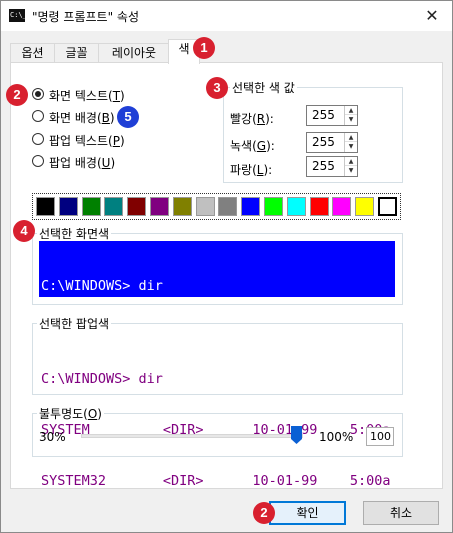 Image resolution: width=453 pixels, height=533 pixels. Describe the element at coordinates (32, 53) in the screenshot. I see `tab-options: 옵션` at that location.